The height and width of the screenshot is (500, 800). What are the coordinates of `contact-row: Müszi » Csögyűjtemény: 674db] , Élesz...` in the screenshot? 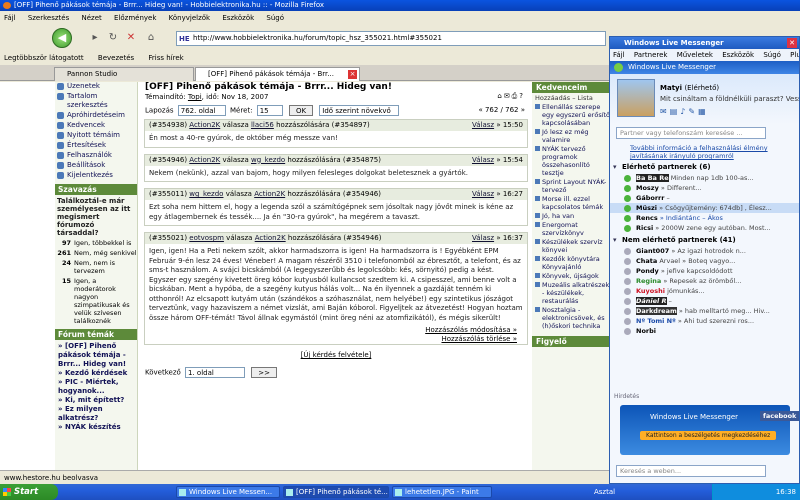 It's located at (704, 208).